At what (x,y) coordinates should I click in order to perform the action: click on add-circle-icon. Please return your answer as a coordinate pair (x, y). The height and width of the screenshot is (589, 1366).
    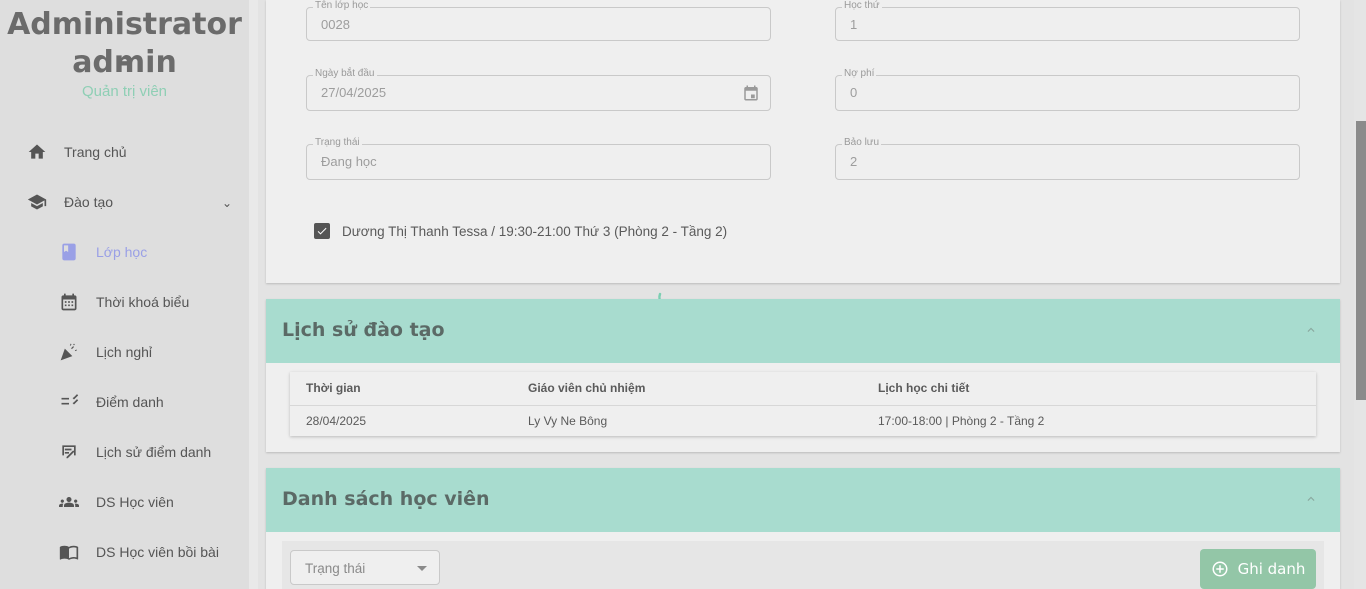
    Looking at the image, I should click on (1220, 569).